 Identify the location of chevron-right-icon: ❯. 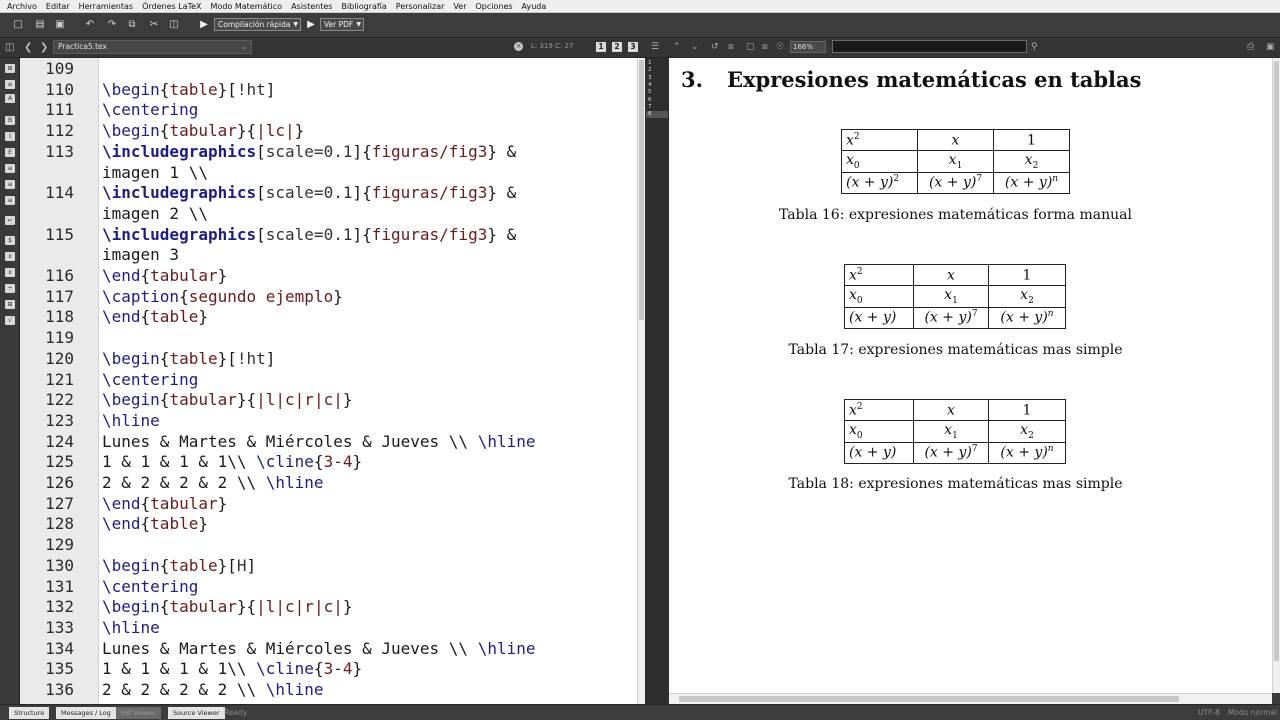
(44, 47).